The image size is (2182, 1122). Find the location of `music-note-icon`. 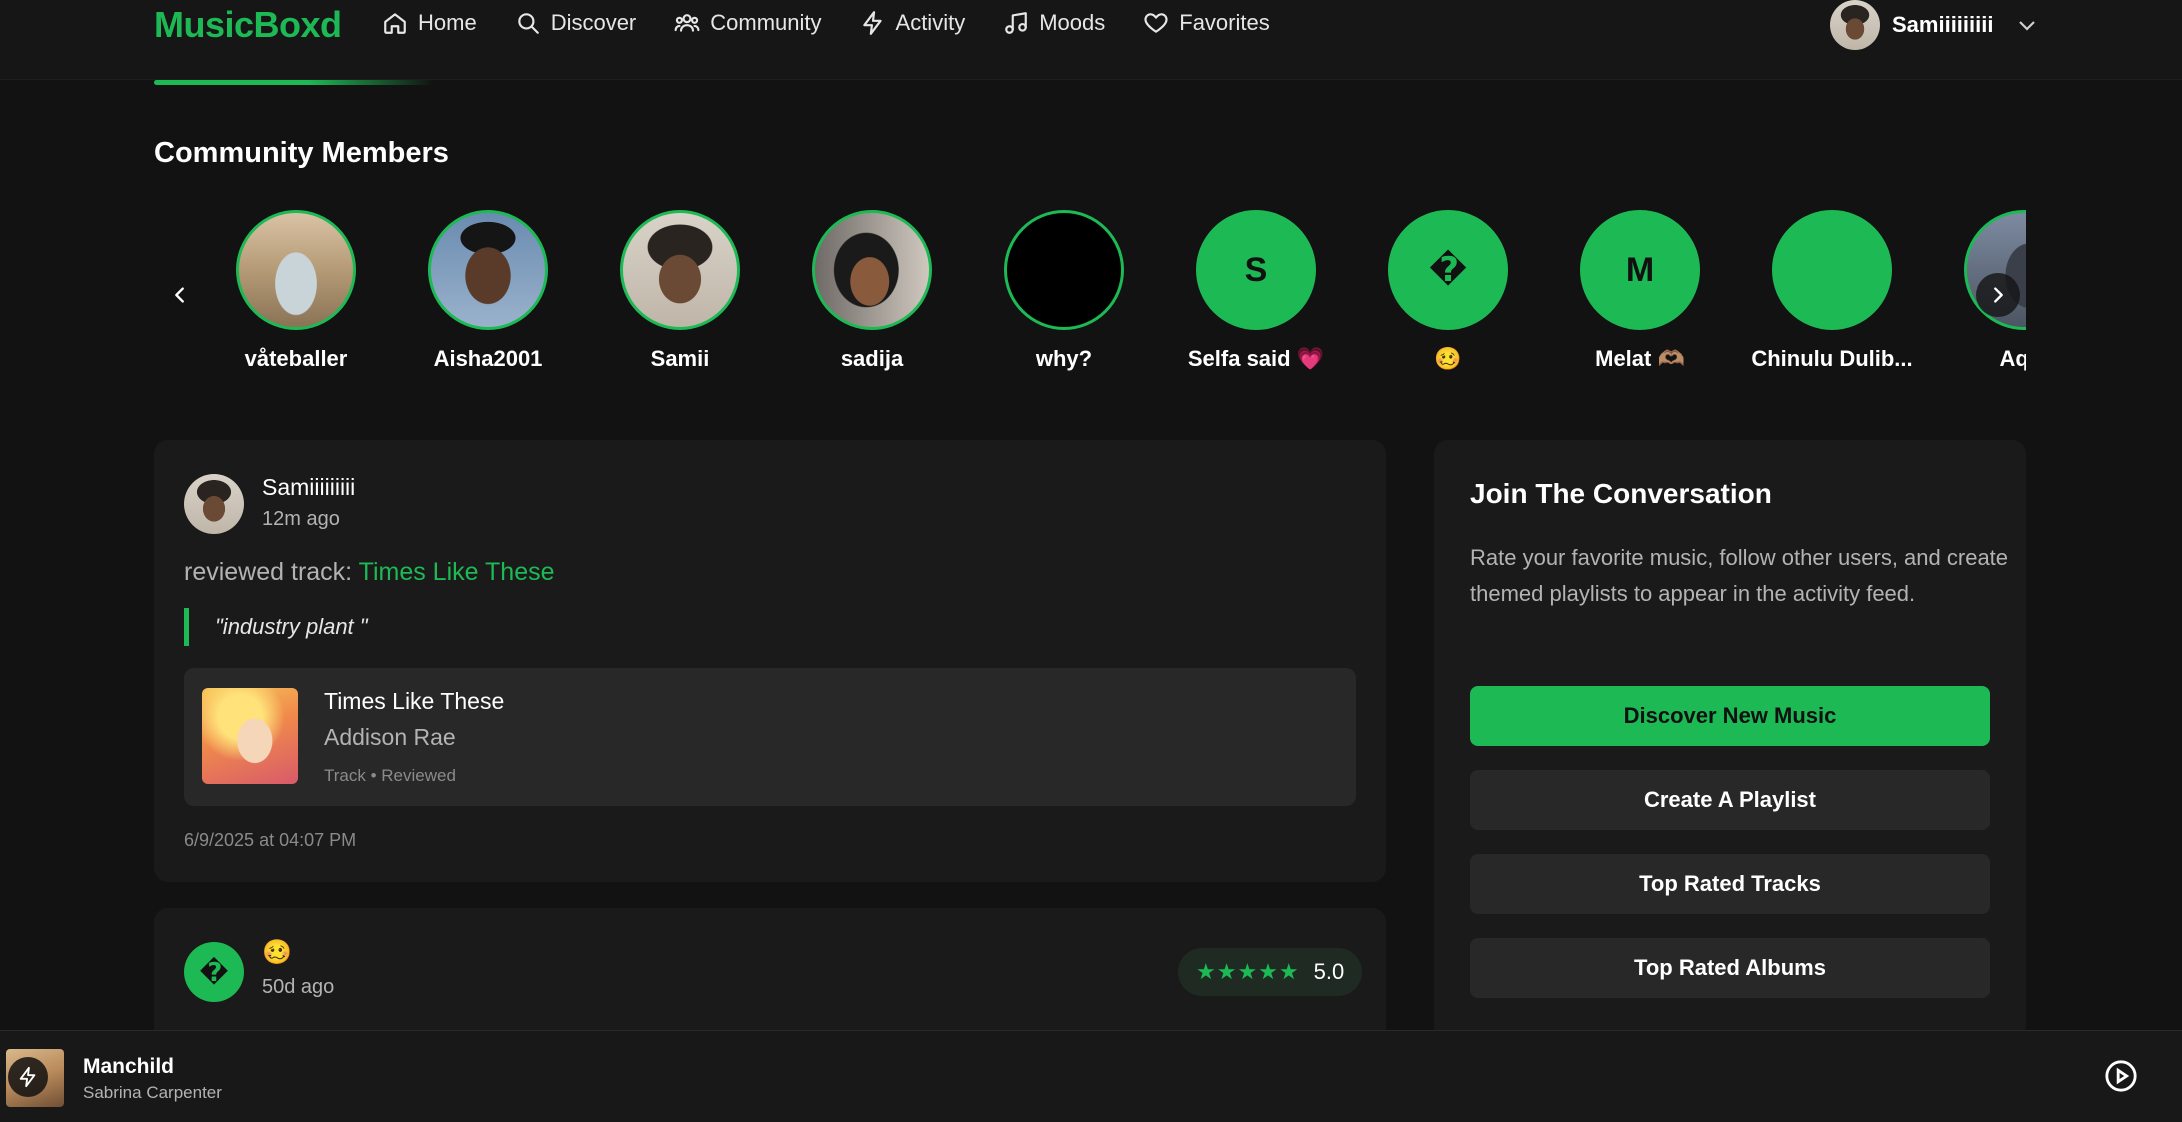

music-note-icon is located at coordinates (1016, 23).